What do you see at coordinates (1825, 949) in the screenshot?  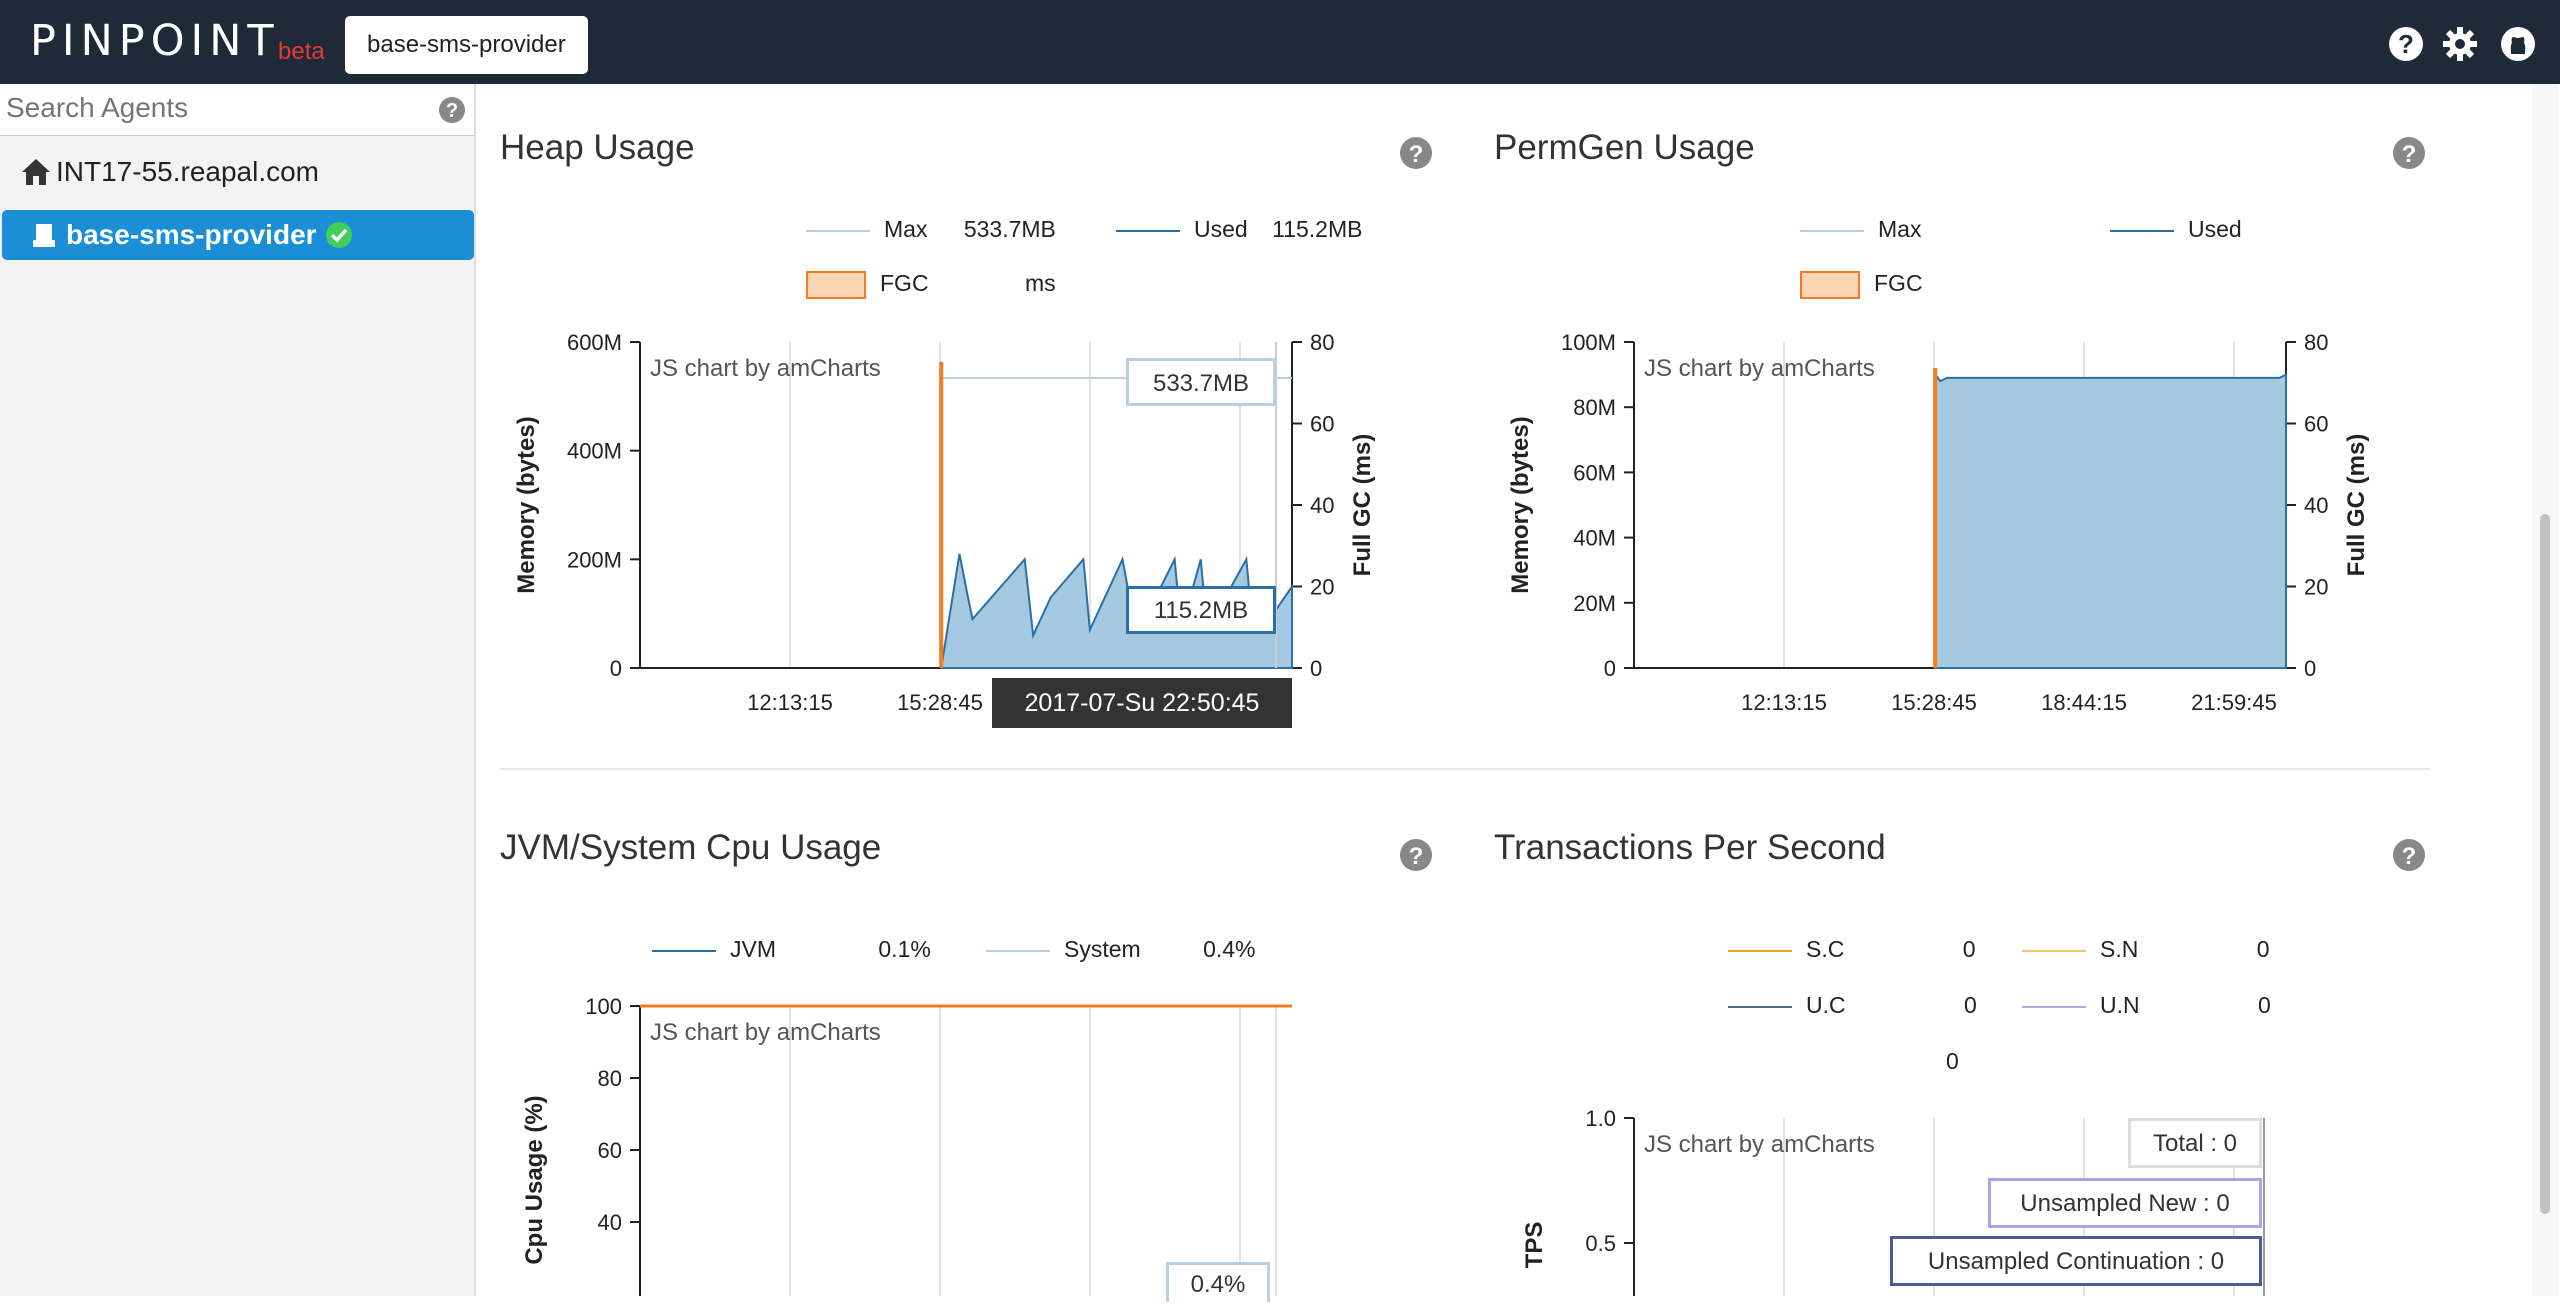 I see `legend-label: S.C` at bounding box center [1825, 949].